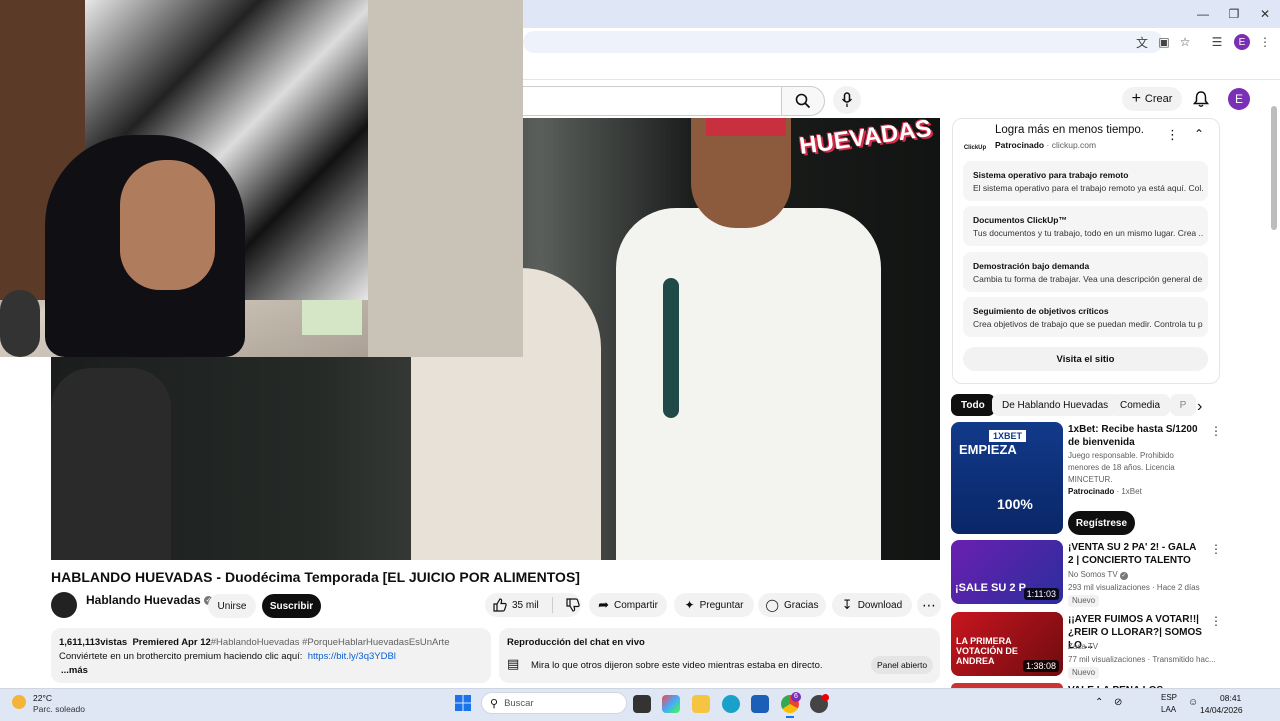 This screenshot has height=721, width=1280. What do you see at coordinates (731, 704) in the screenshot?
I see `edge-icon` at bounding box center [731, 704].